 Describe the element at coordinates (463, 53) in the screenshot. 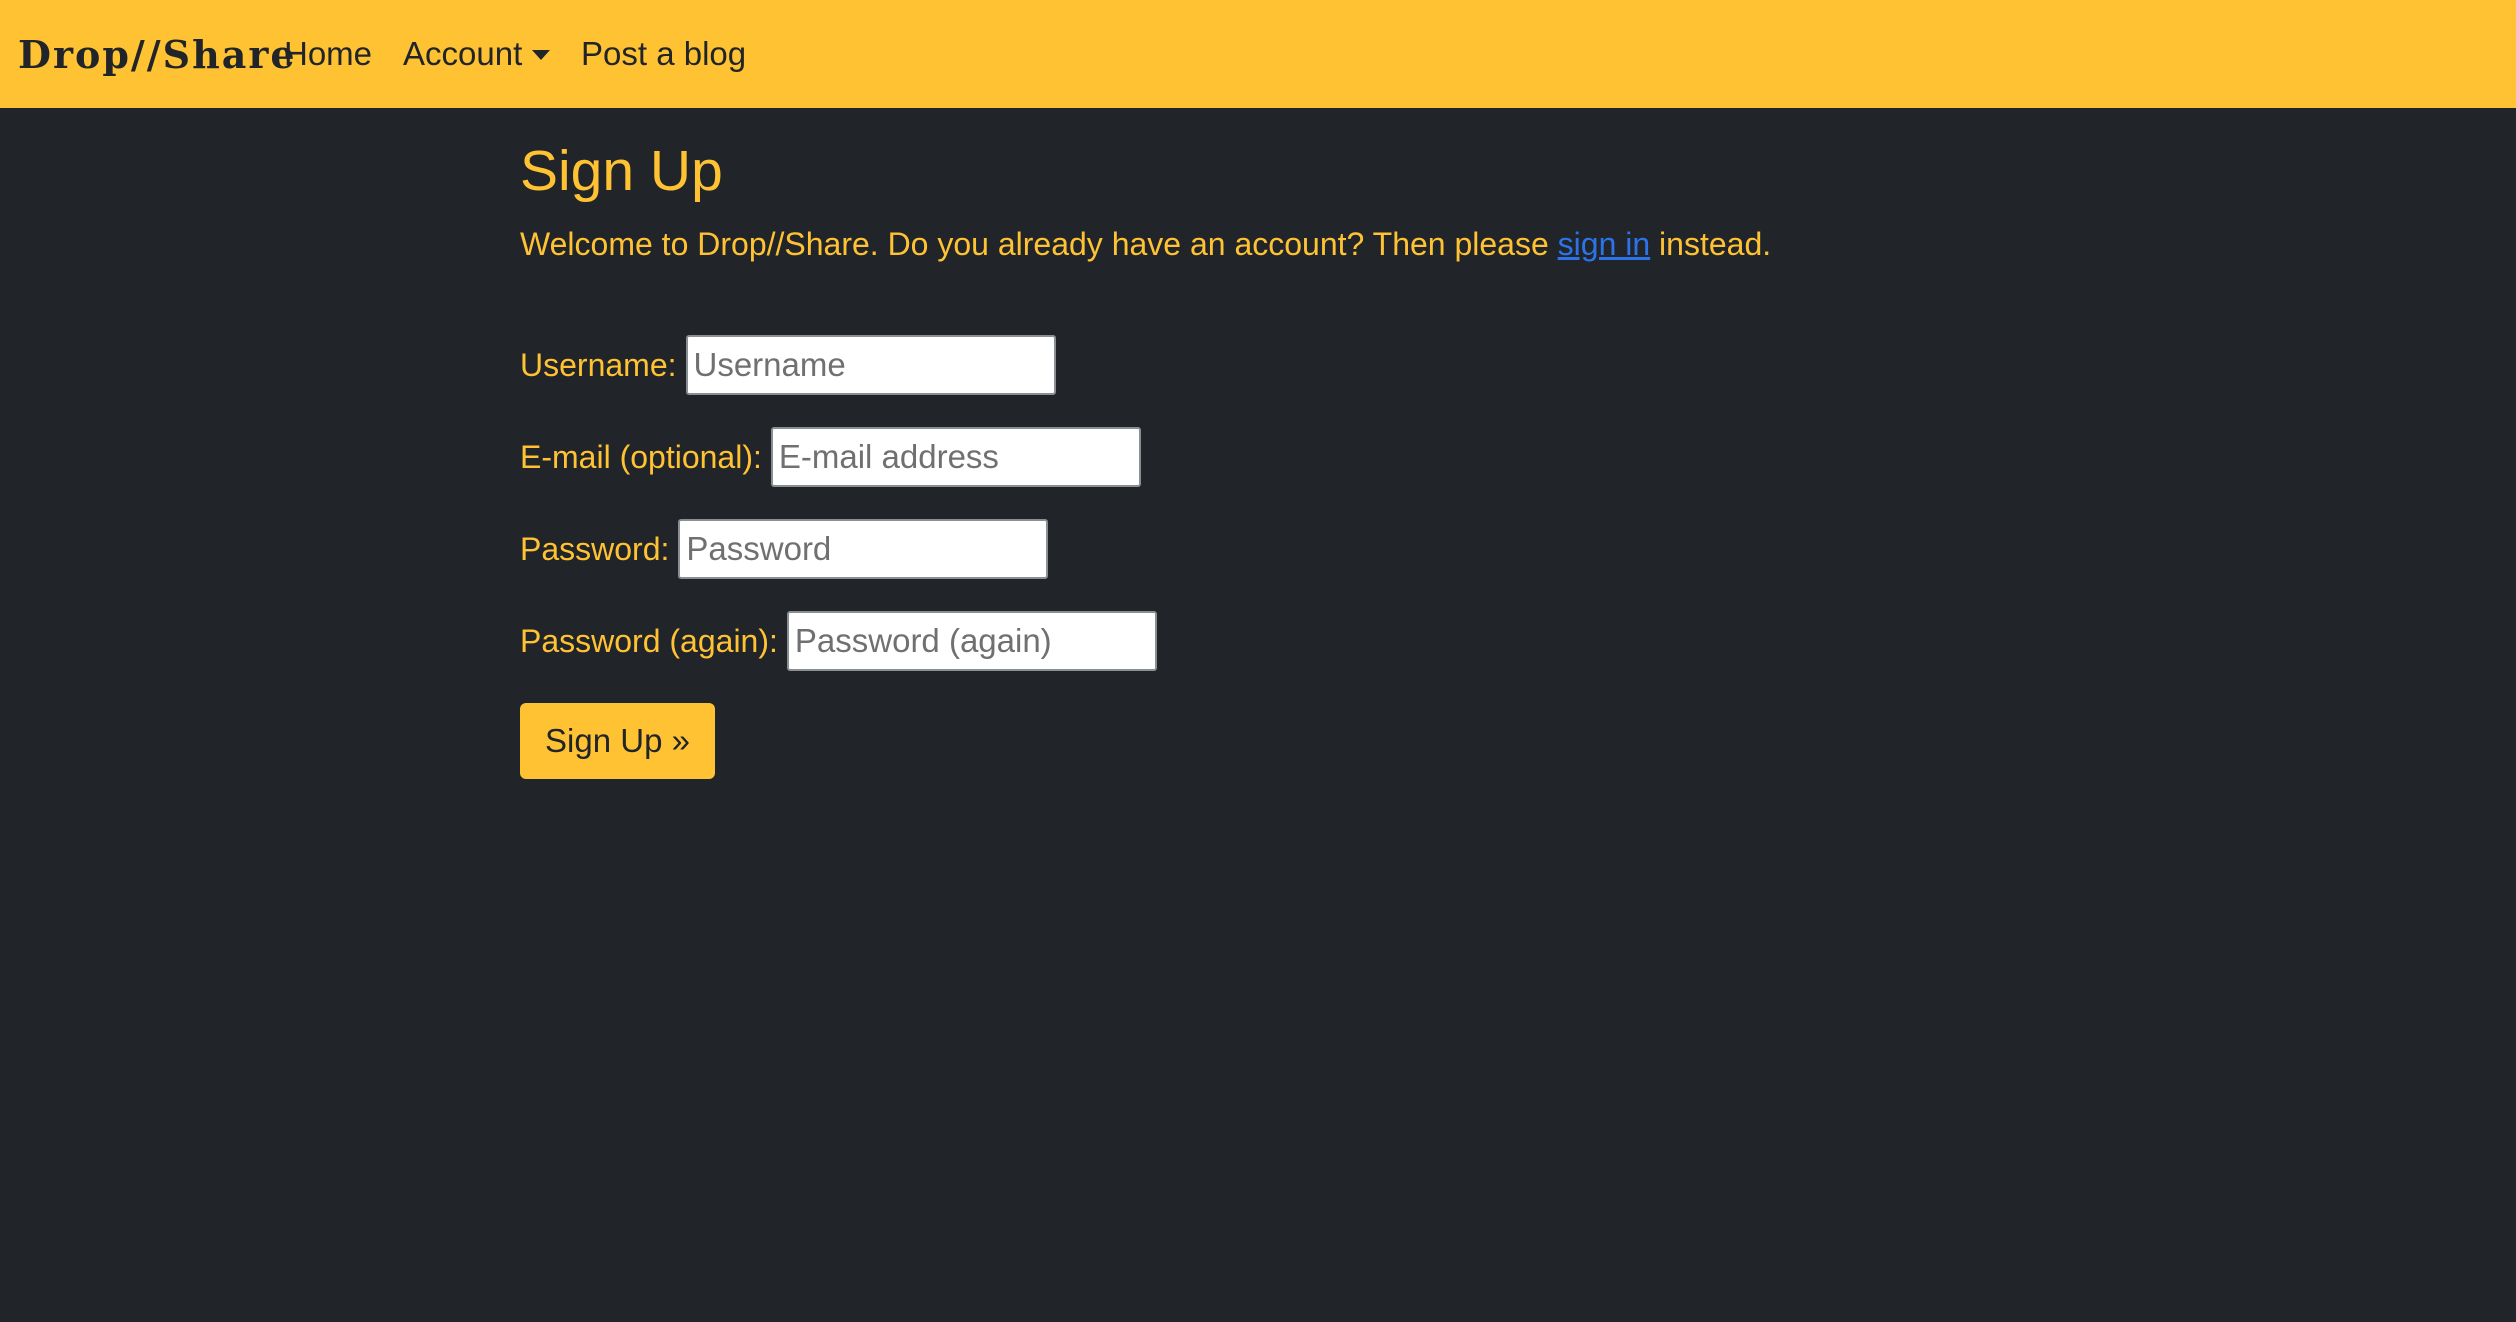

I see `nav-account-label: Account` at that location.